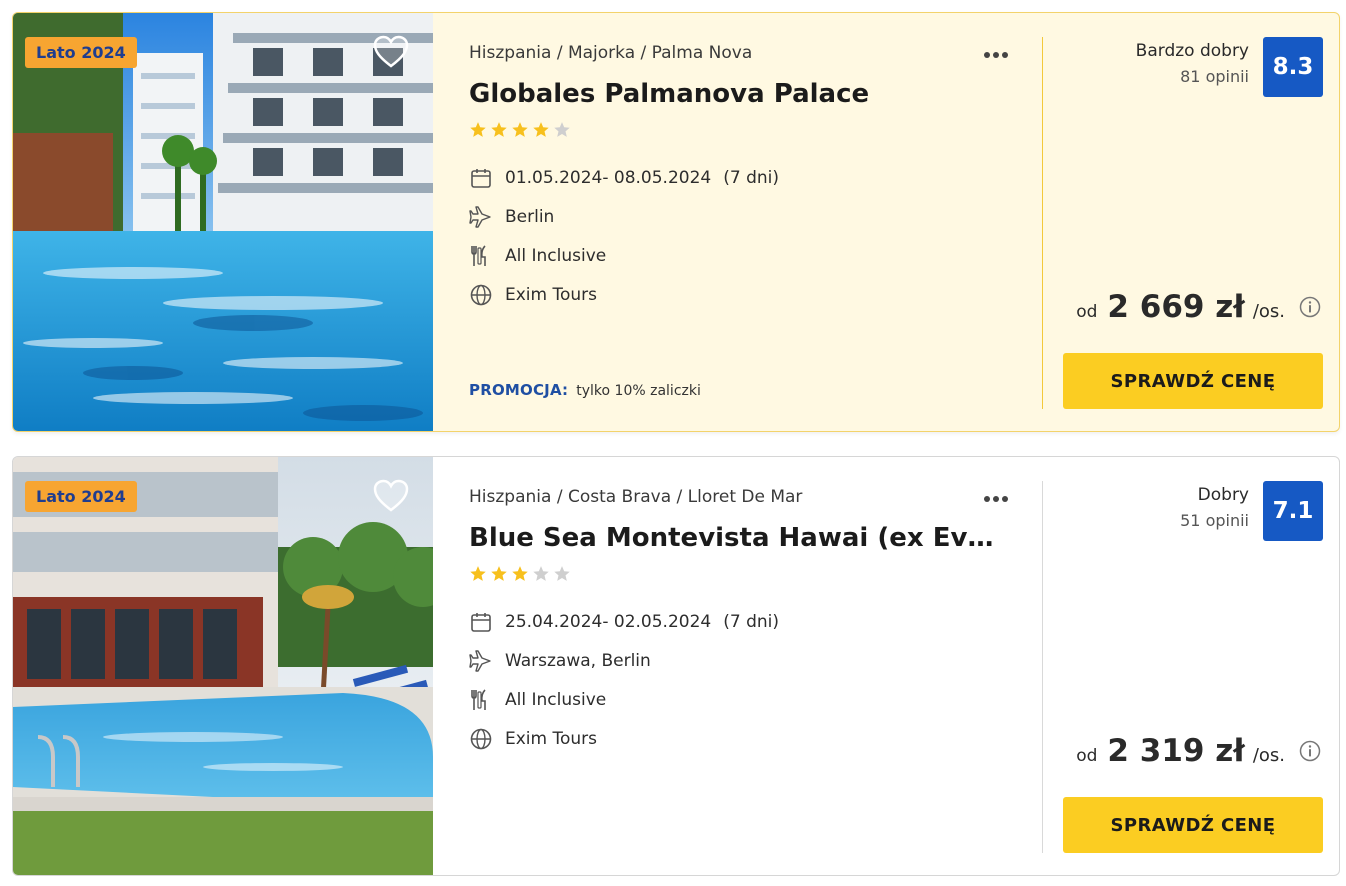 Image resolution: width=1346 pixels, height=886 pixels. What do you see at coordinates (1214, 520) in the screenshot?
I see `rating-reviews: 51 opinii` at bounding box center [1214, 520].